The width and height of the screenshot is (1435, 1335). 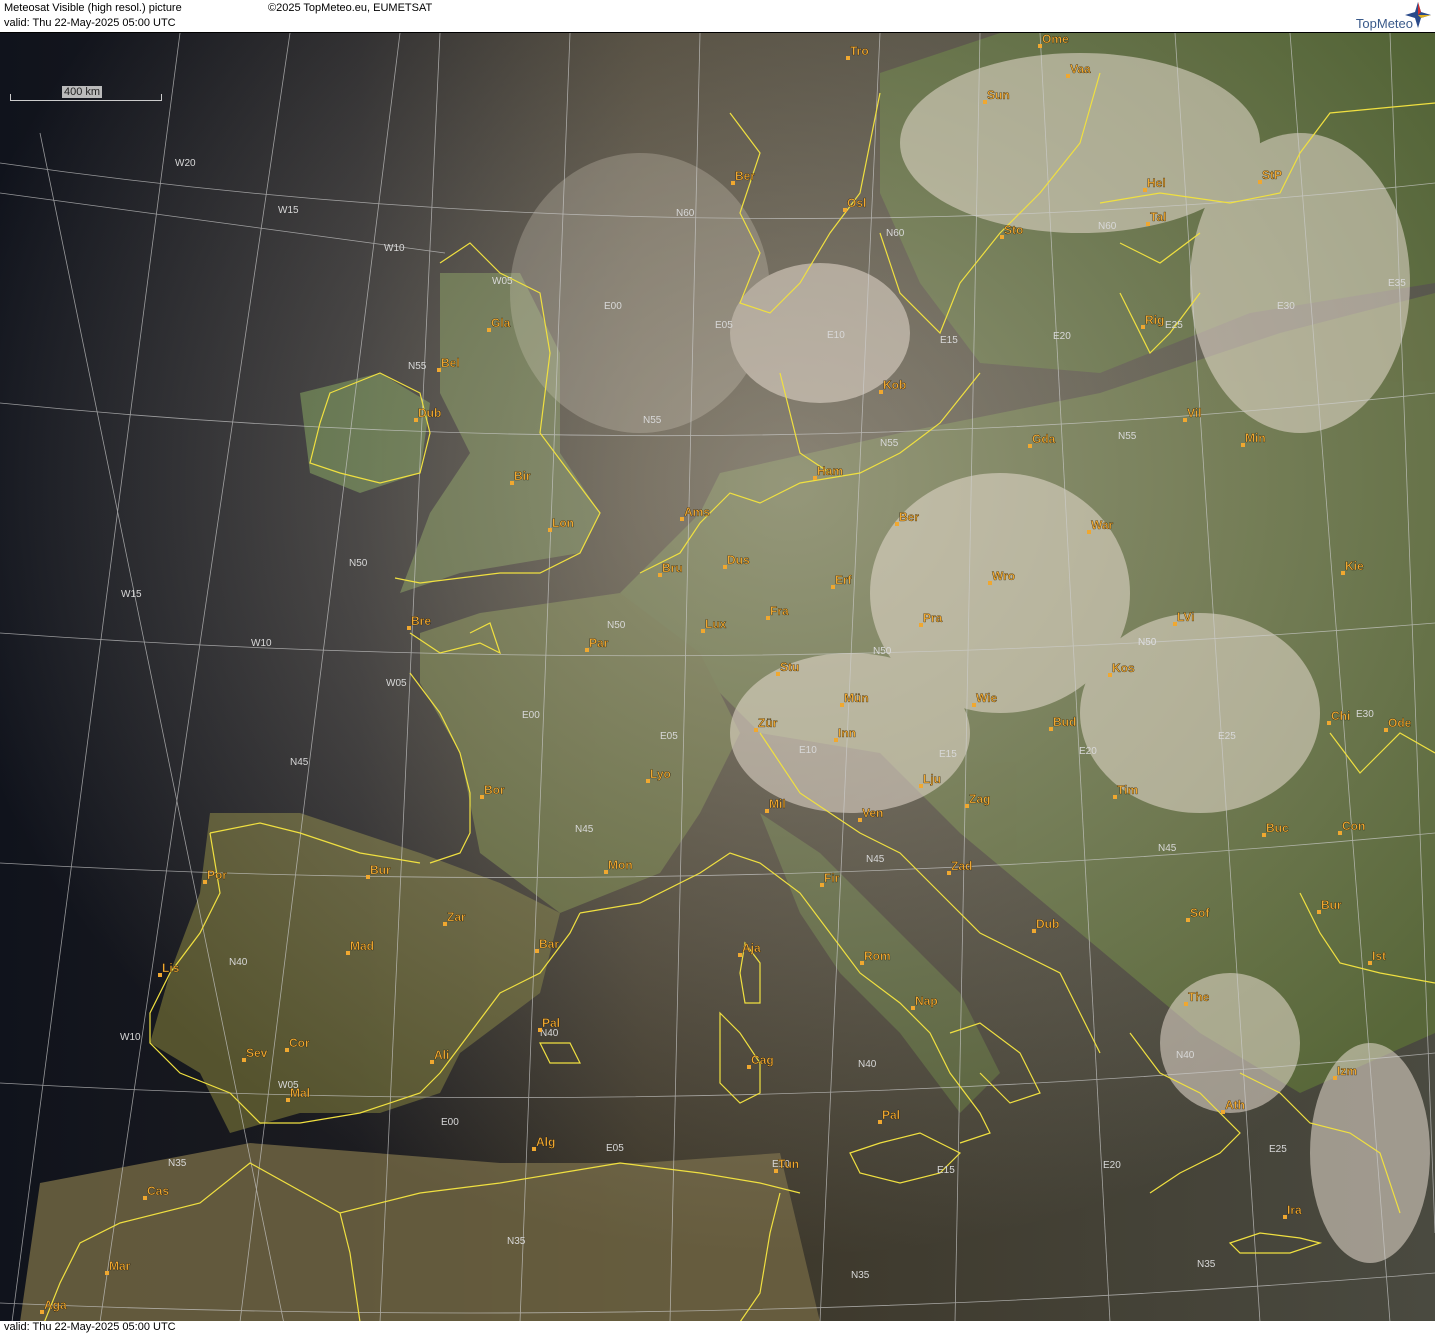 I want to click on city-marker: Tim, so click(x=1125, y=791).